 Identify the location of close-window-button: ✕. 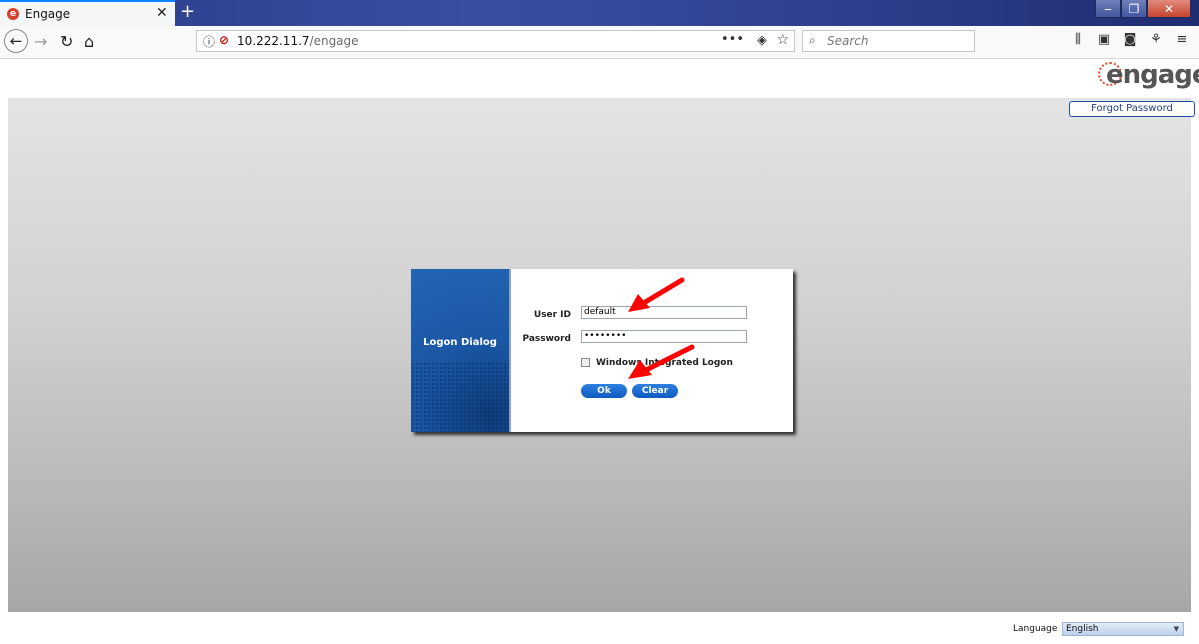
(1169, 9).